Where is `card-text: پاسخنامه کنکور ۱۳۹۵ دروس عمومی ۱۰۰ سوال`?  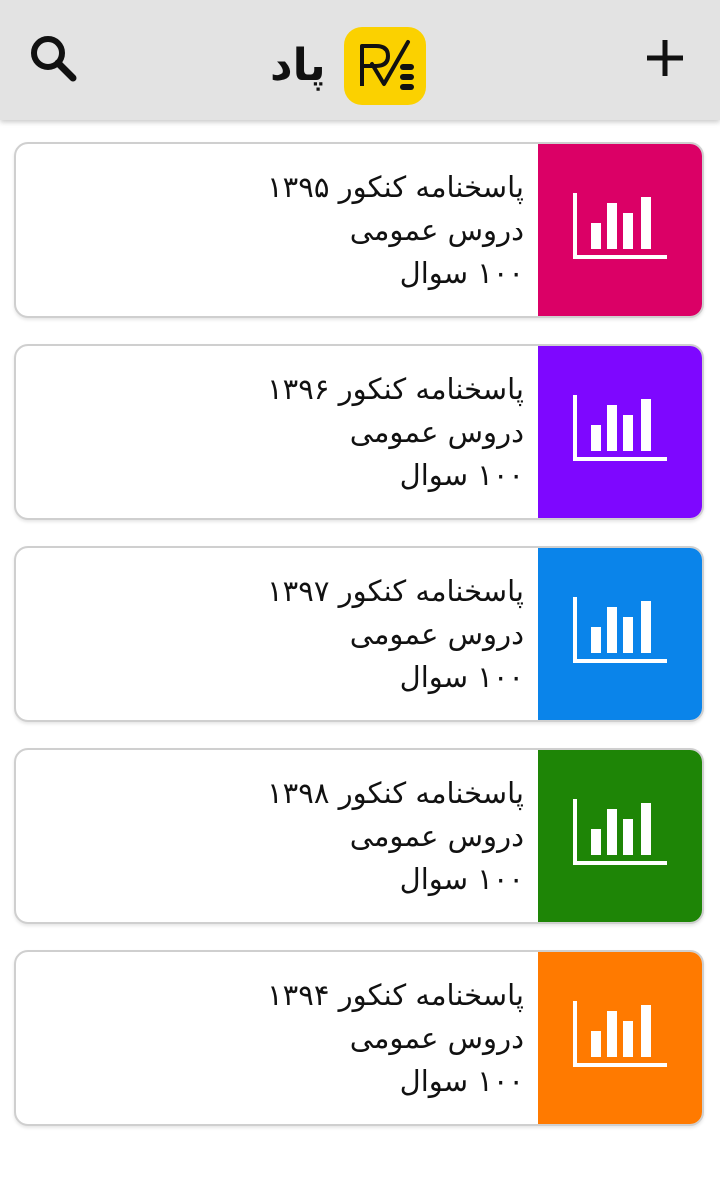
card-text: پاسخنامه کنکور ۱۳۹۵ دروس عمومی ۱۰۰ سوال is located at coordinates (395, 230).